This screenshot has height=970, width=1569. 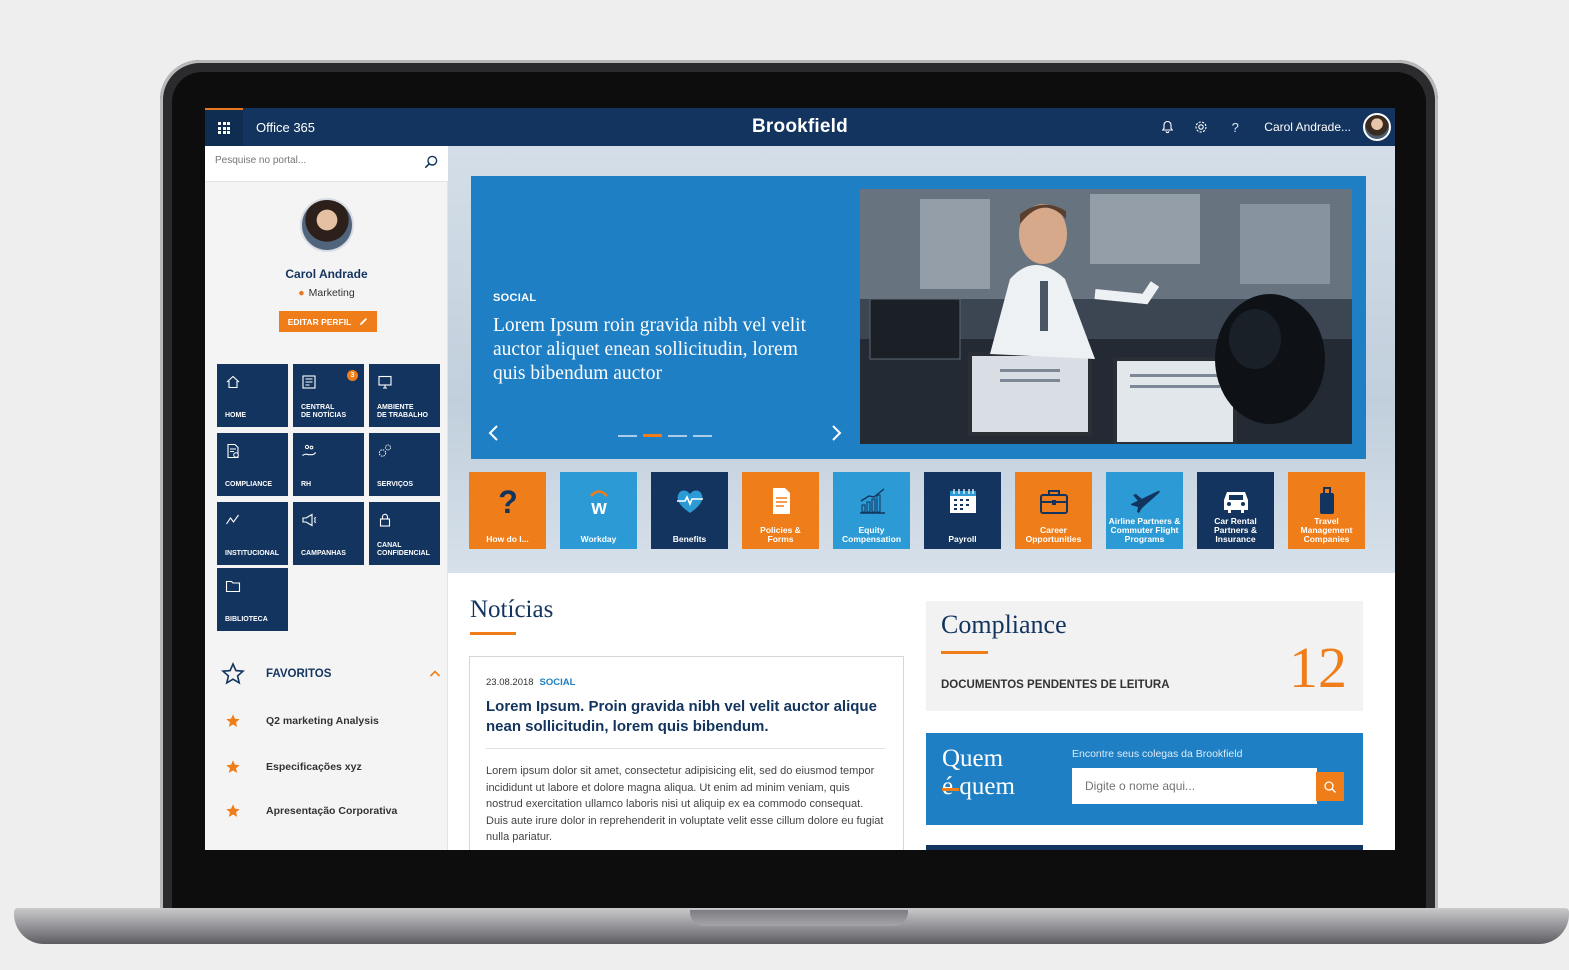 I want to click on tile-label: CAMPANHAS, so click(x=323, y=553).